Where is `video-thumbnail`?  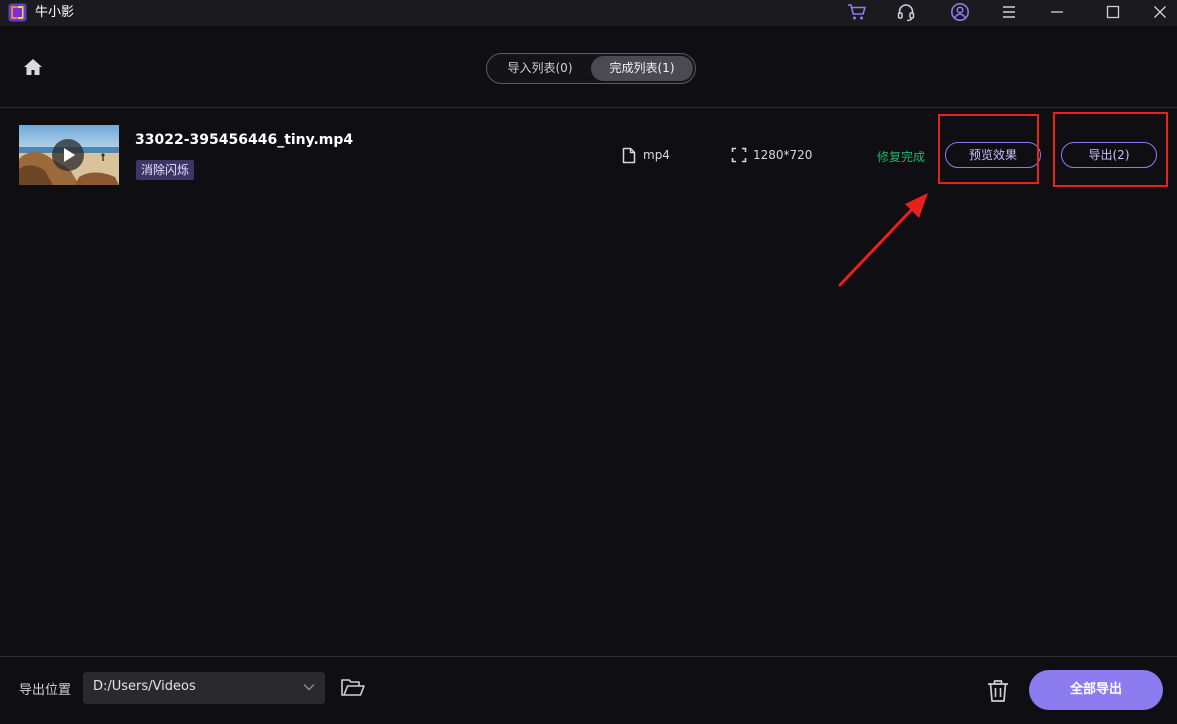 video-thumbnail is located at coordinates (69, 155).